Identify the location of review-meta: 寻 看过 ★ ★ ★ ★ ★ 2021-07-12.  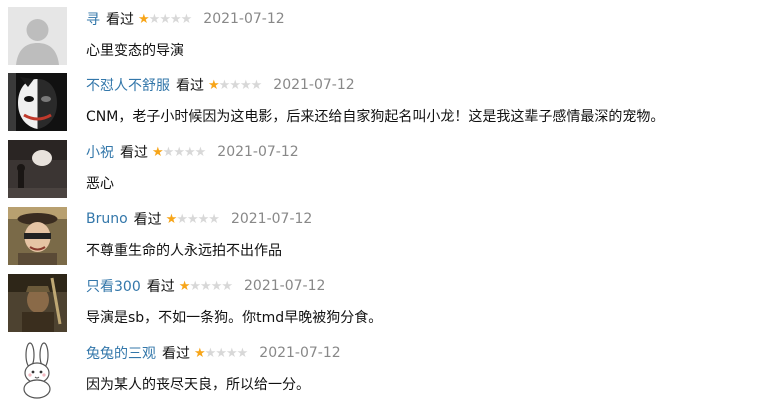
(185, 19).